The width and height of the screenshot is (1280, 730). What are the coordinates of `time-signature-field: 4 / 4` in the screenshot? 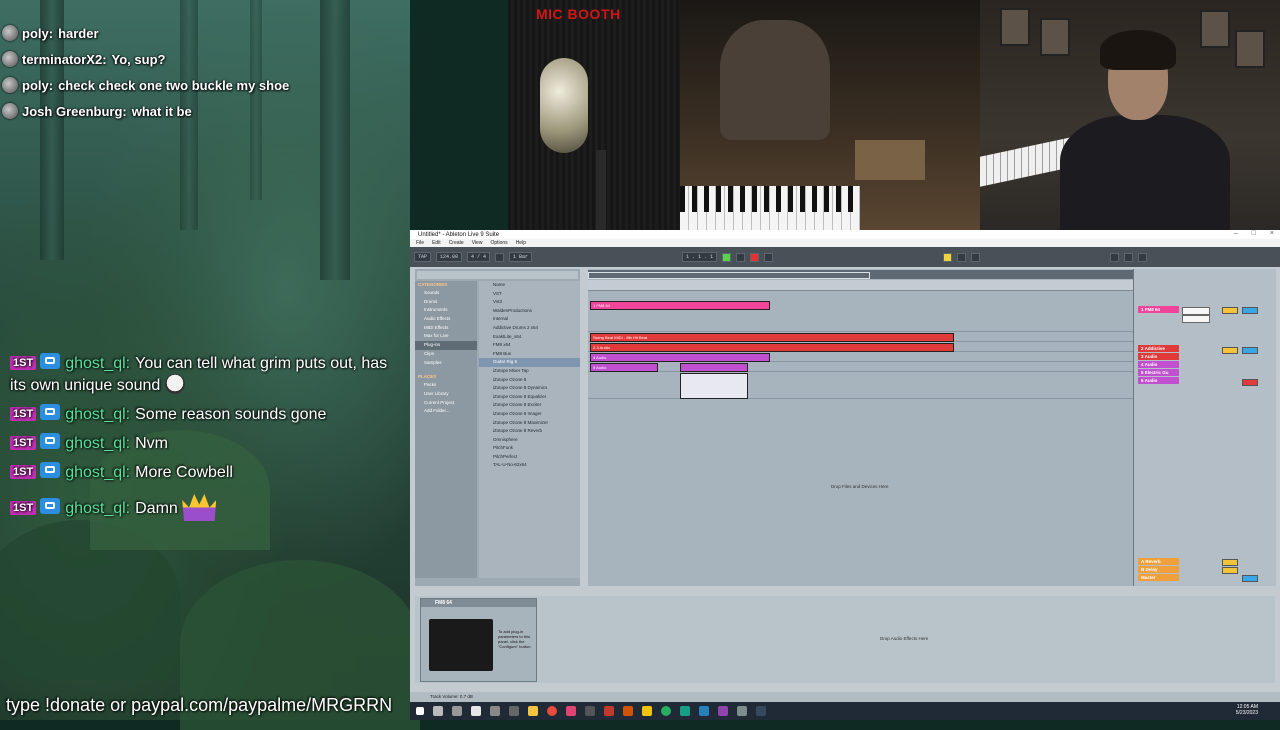 It's located at (479, 257).